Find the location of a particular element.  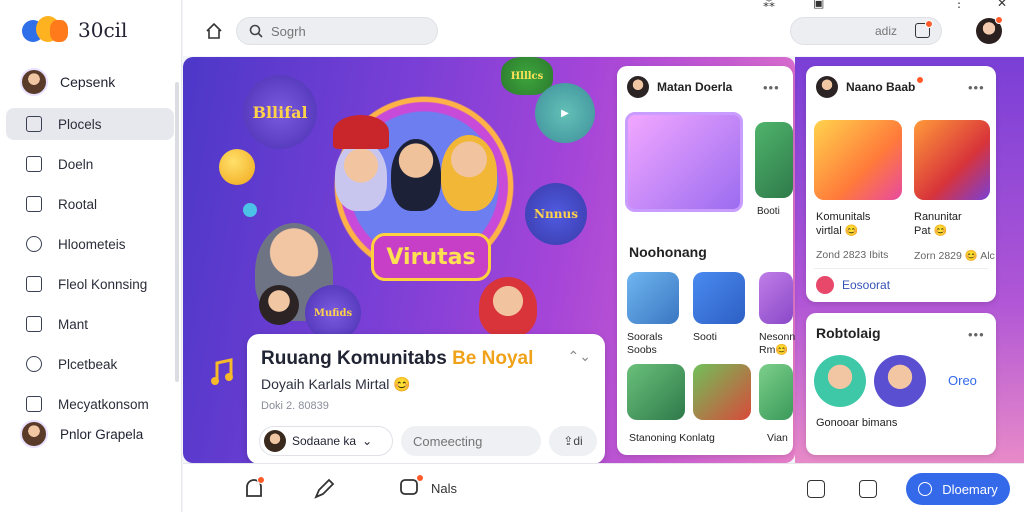

chat-button: Nals is located at coordinates (428, 488).